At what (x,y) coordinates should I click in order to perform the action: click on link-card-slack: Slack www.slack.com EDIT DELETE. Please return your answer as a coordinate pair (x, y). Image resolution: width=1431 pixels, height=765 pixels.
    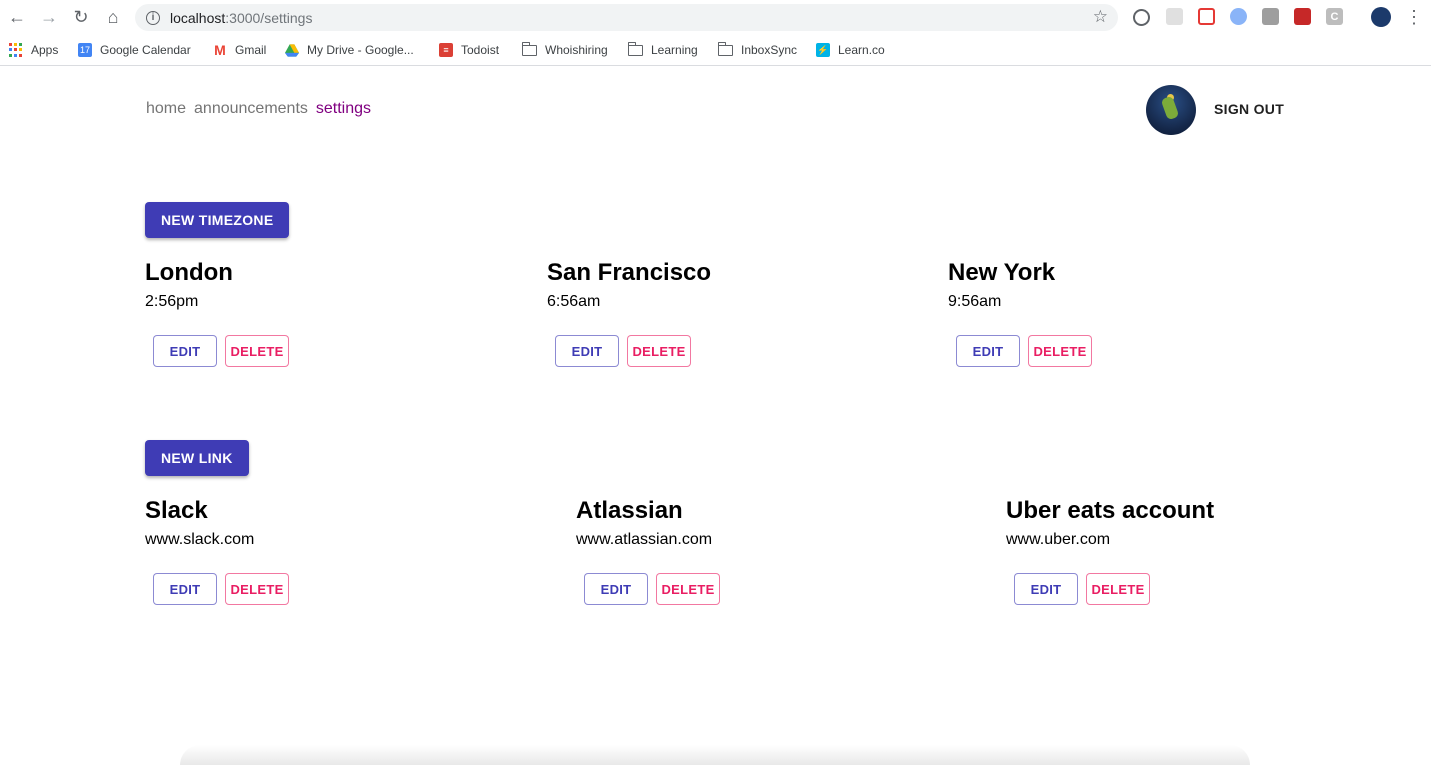
    Looking at the image, I should click on (217, 551).